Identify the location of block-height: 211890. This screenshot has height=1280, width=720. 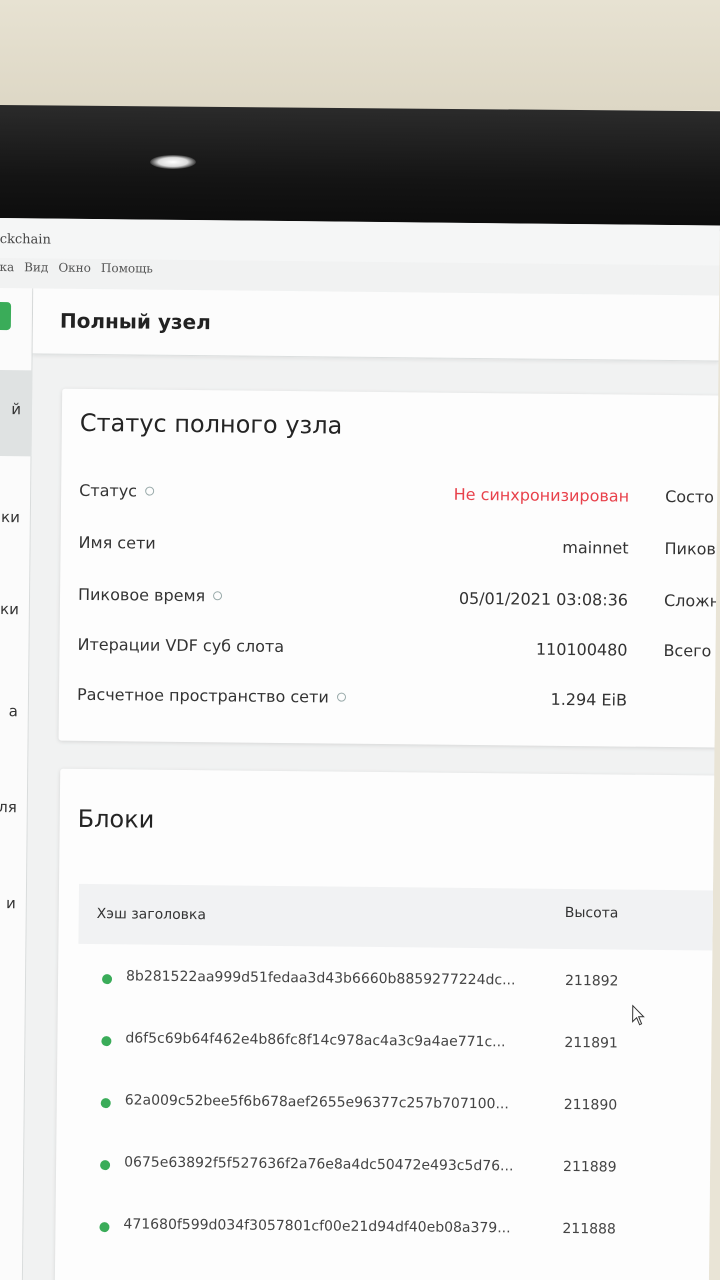
(590, 1105).